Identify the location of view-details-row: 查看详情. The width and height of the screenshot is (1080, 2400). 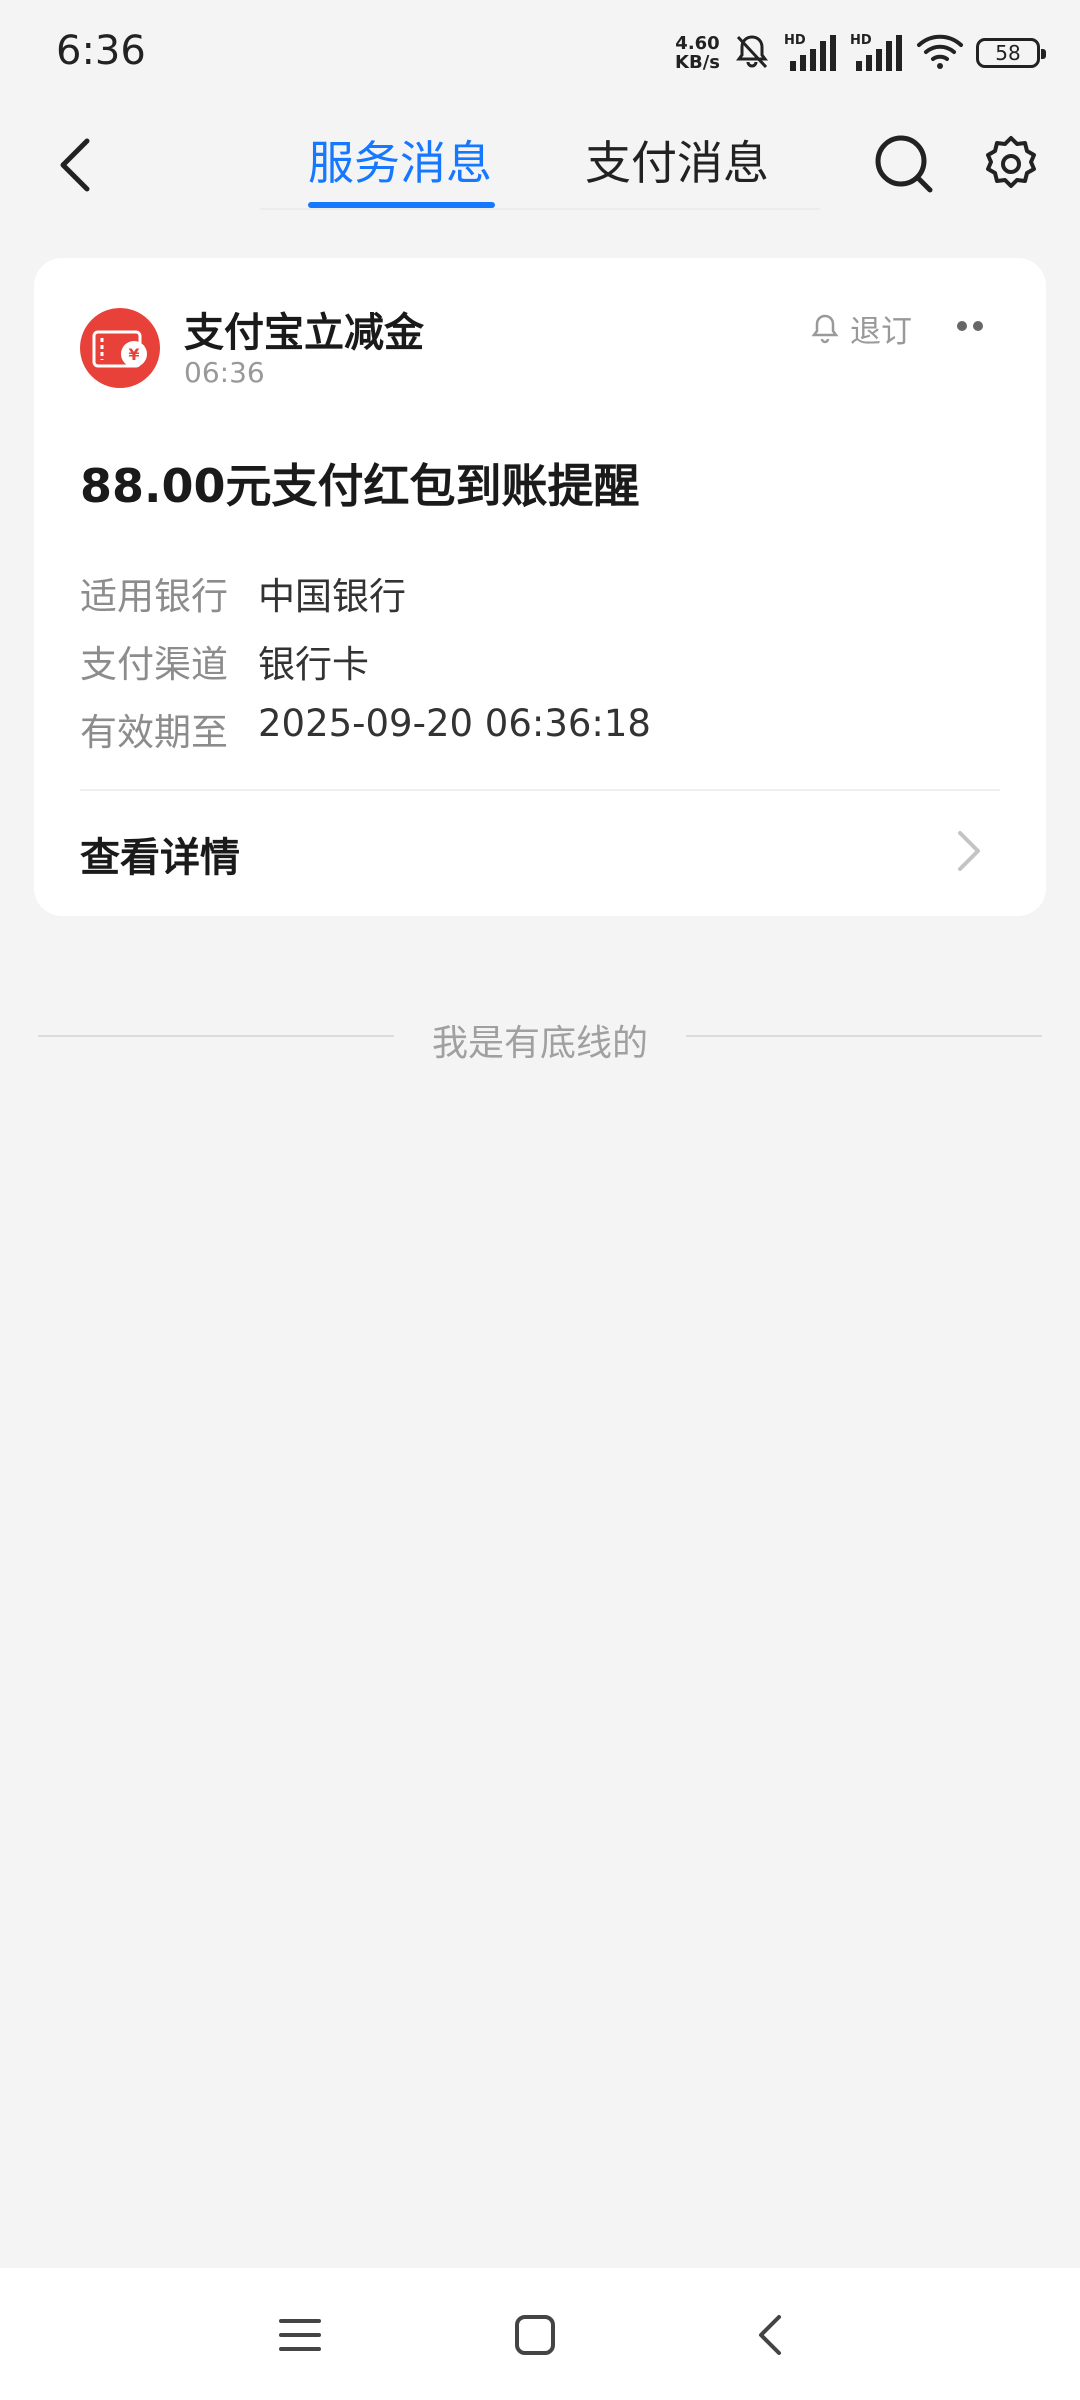
(540, 853).